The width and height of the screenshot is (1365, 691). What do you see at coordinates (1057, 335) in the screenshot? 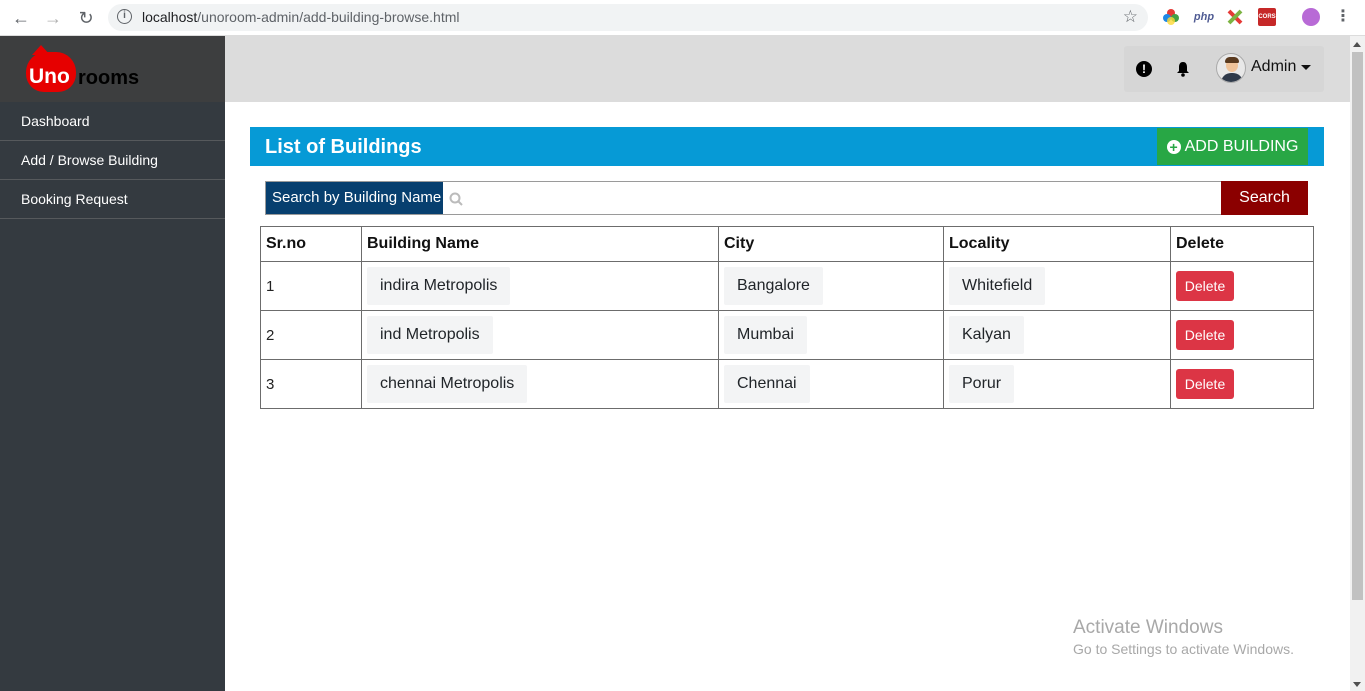
I see `locality-cell: Kalyan` at bounding box center [1057, 335].